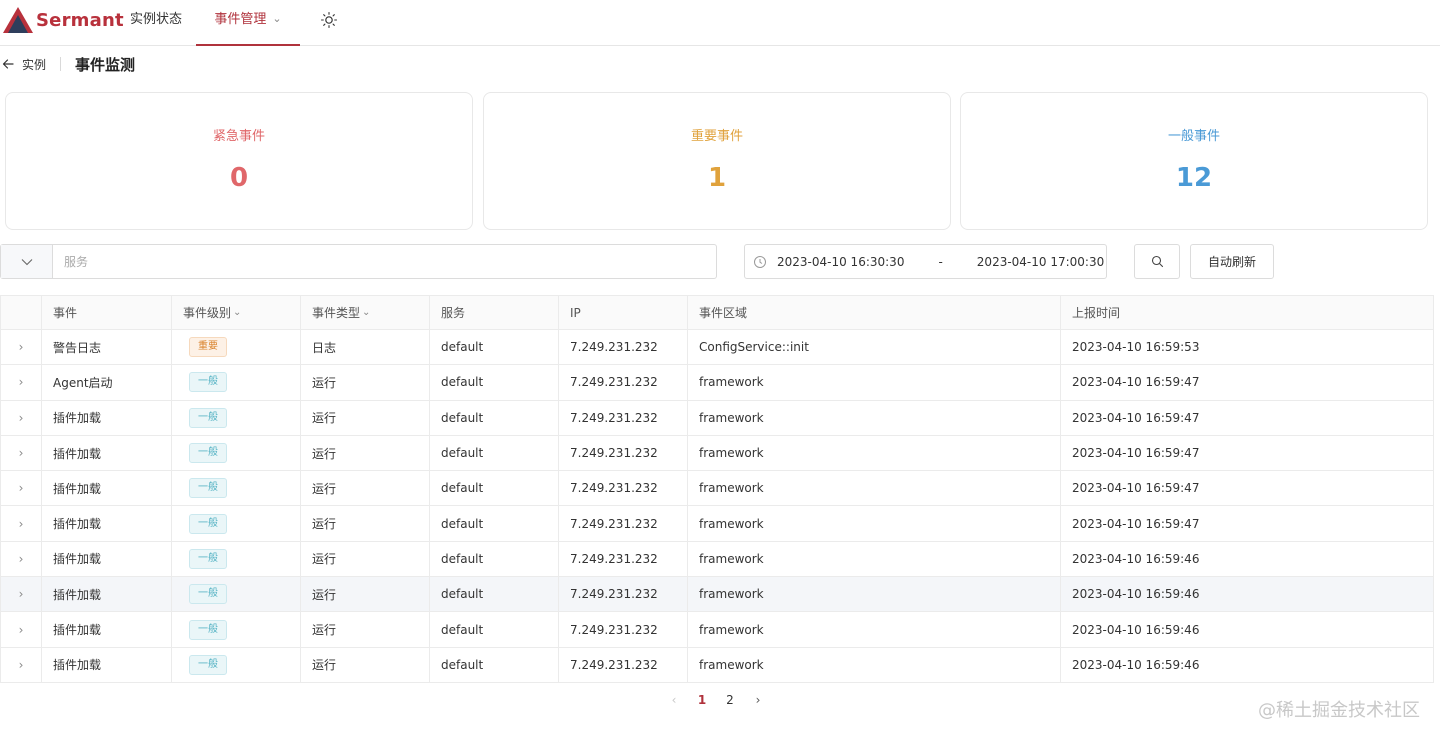  I want to click on stat-value-general: 12, so click(1194, 178).